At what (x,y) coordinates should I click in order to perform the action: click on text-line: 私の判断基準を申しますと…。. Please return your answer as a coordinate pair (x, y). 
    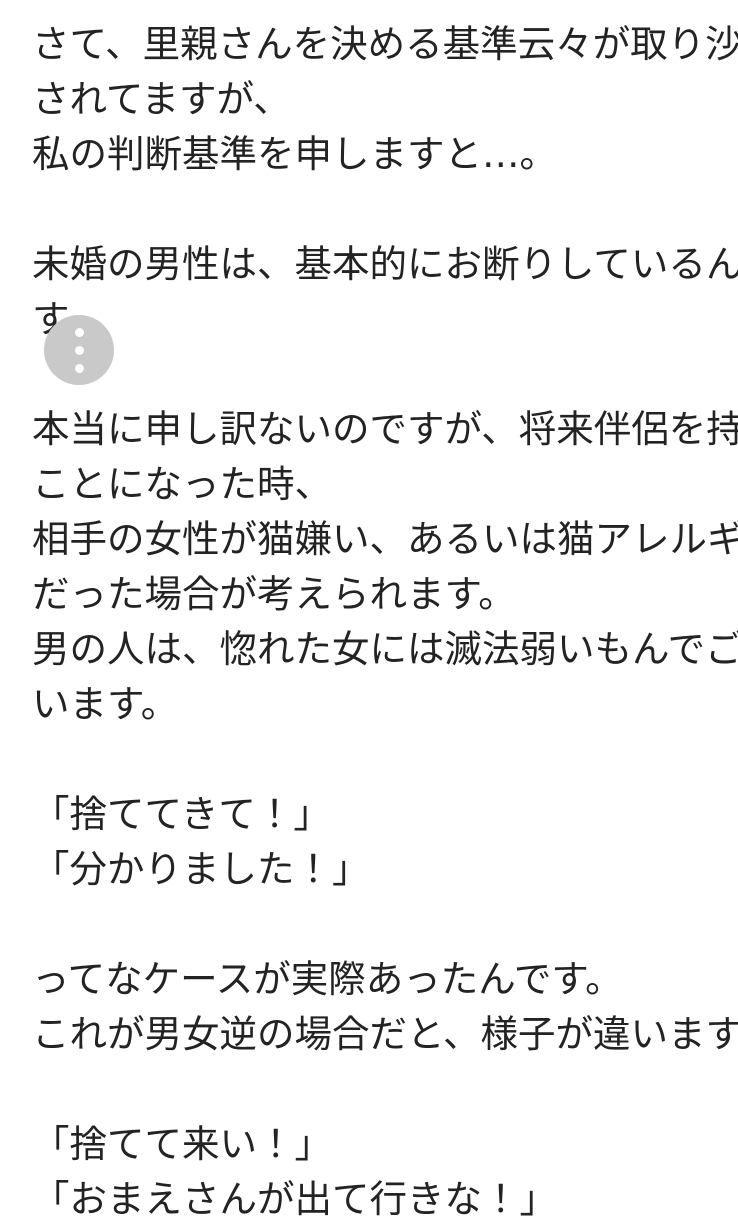
    Looking at the image, I should click on (294, 154).